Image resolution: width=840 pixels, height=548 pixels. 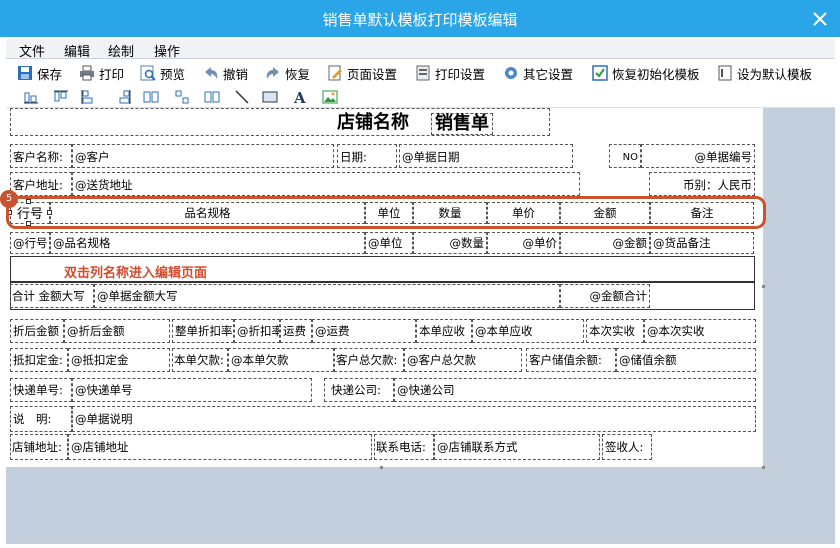 I want to click on phone-field: @店铺联系方式, so click(x=517, y=447).